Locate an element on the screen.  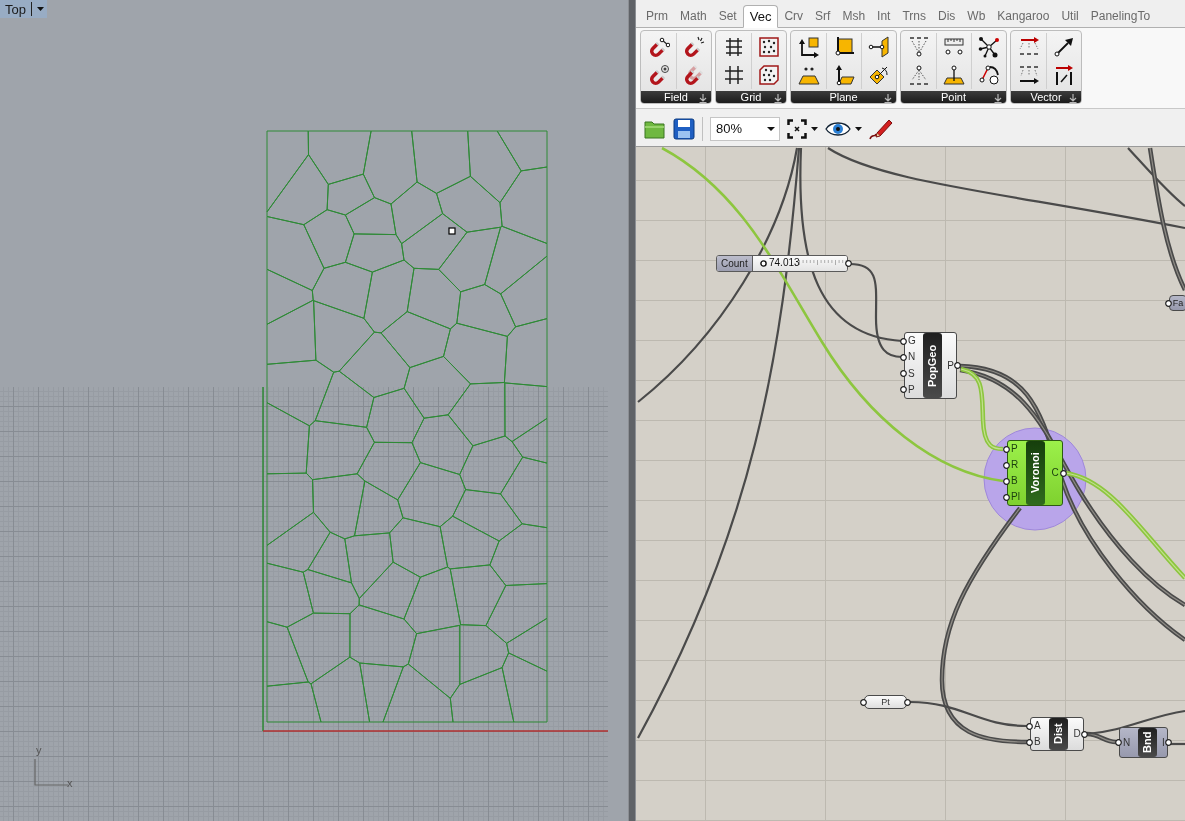
axis-label: x is located at coordinates (70, 783).